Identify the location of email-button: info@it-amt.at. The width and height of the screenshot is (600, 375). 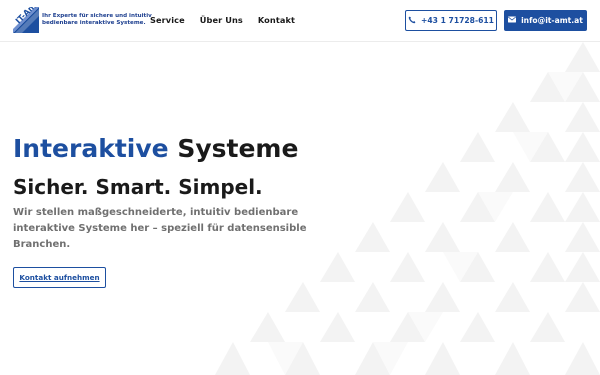
(545, 20).